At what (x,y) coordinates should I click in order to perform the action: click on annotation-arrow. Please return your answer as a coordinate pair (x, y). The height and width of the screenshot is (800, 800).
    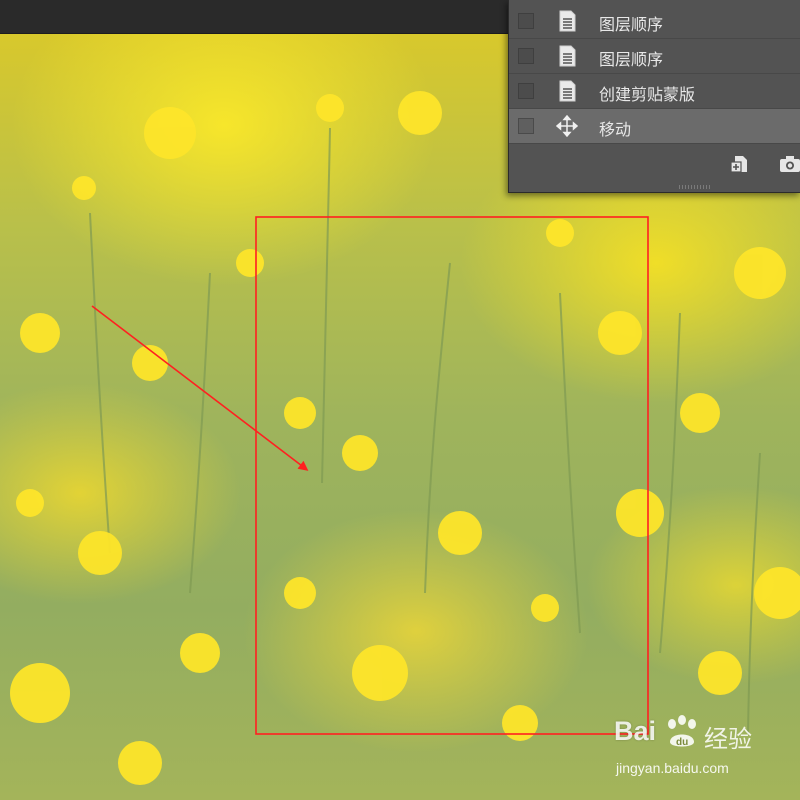
    Looking at the image, I should click on (200, 388).